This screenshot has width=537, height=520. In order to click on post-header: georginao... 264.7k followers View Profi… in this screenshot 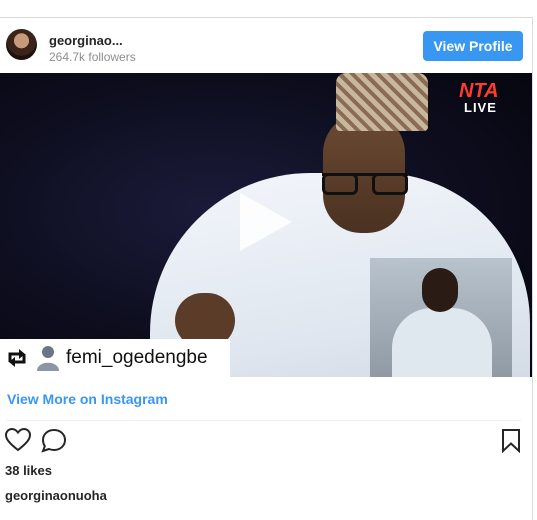, I will do `click(266, 45)`.